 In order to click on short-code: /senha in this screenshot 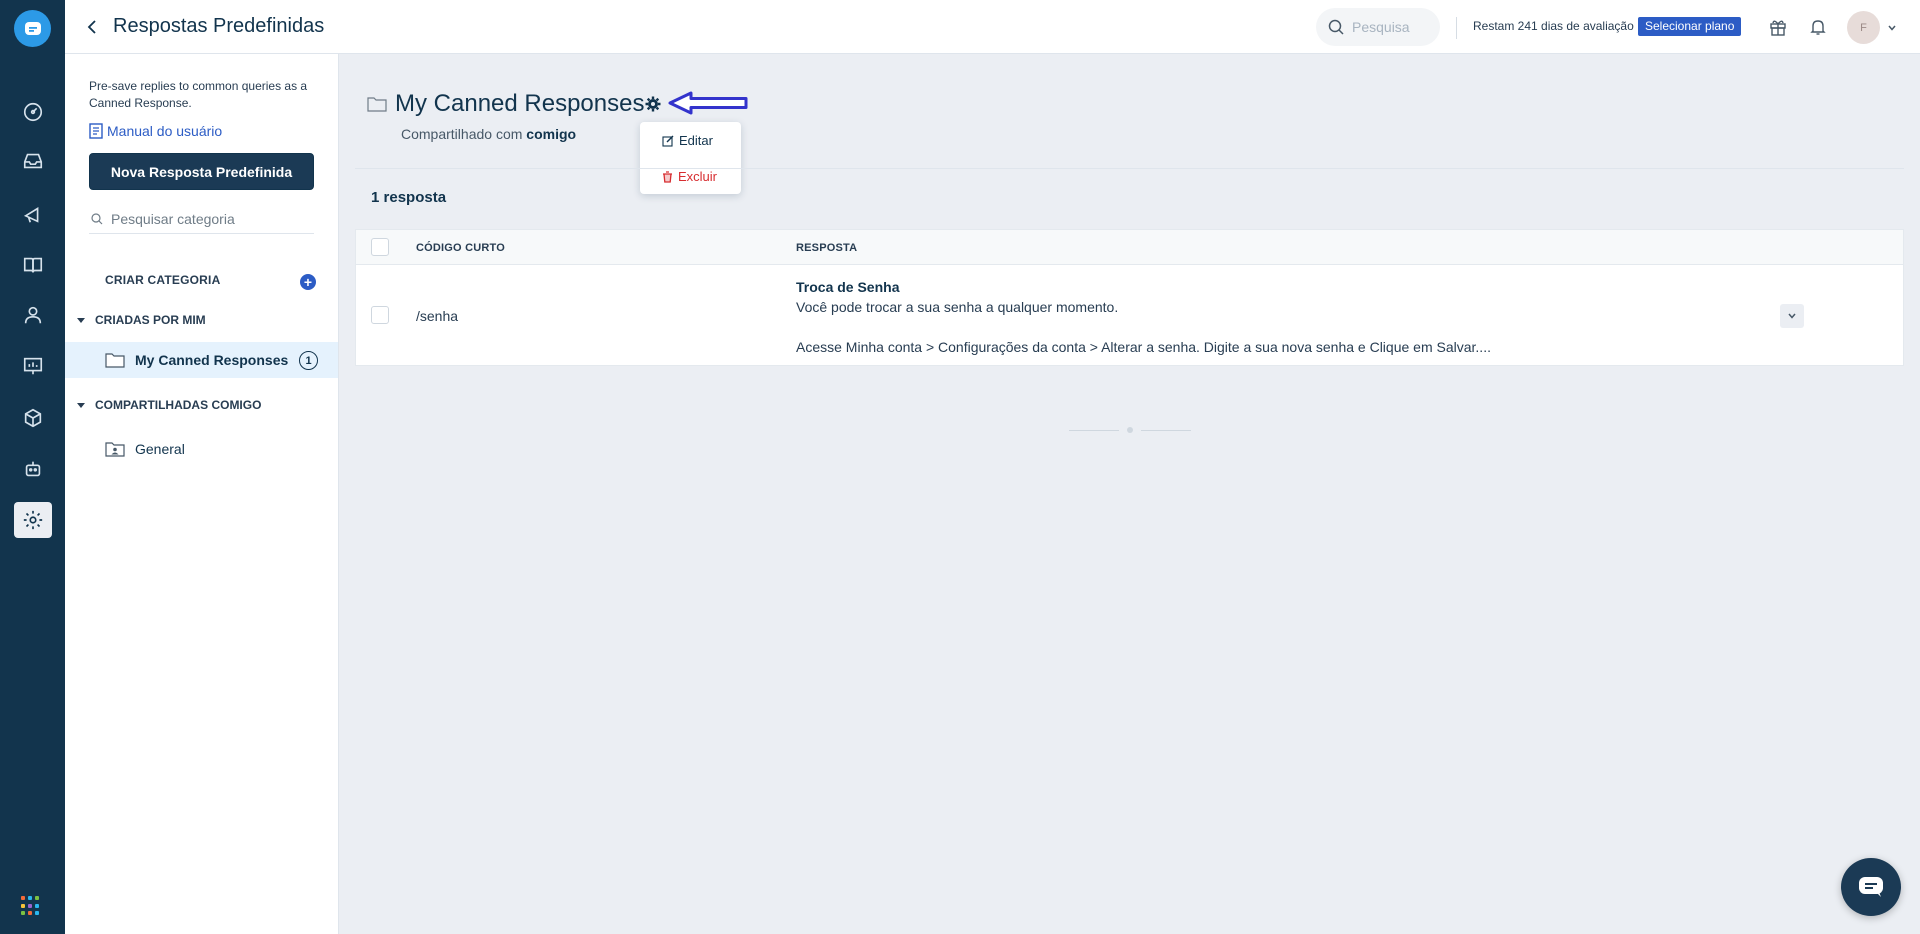, I will do `click(437, 316)`.